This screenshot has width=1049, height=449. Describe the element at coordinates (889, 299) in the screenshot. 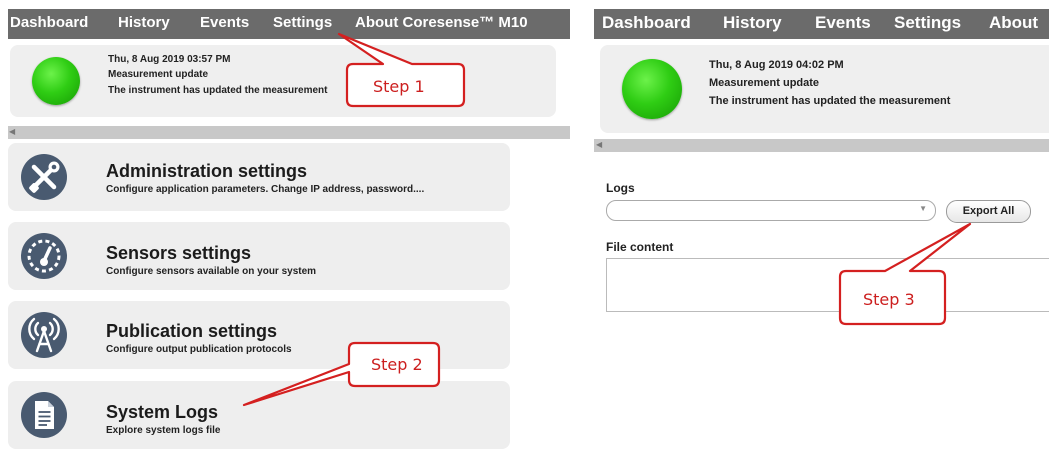

I see `step3-label: Step 3` at that location.